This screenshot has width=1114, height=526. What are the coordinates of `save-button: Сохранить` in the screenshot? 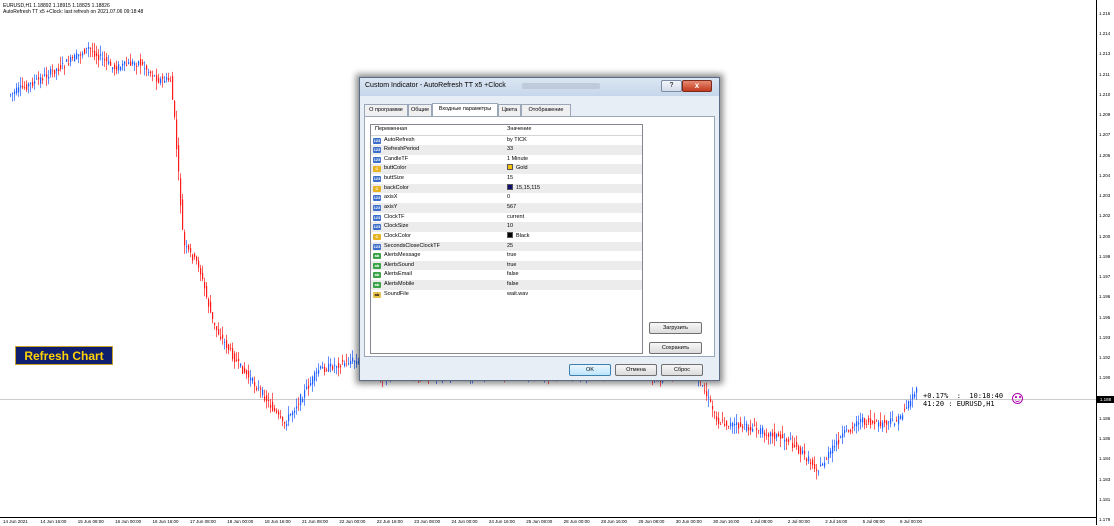 It's located at (675, 348).